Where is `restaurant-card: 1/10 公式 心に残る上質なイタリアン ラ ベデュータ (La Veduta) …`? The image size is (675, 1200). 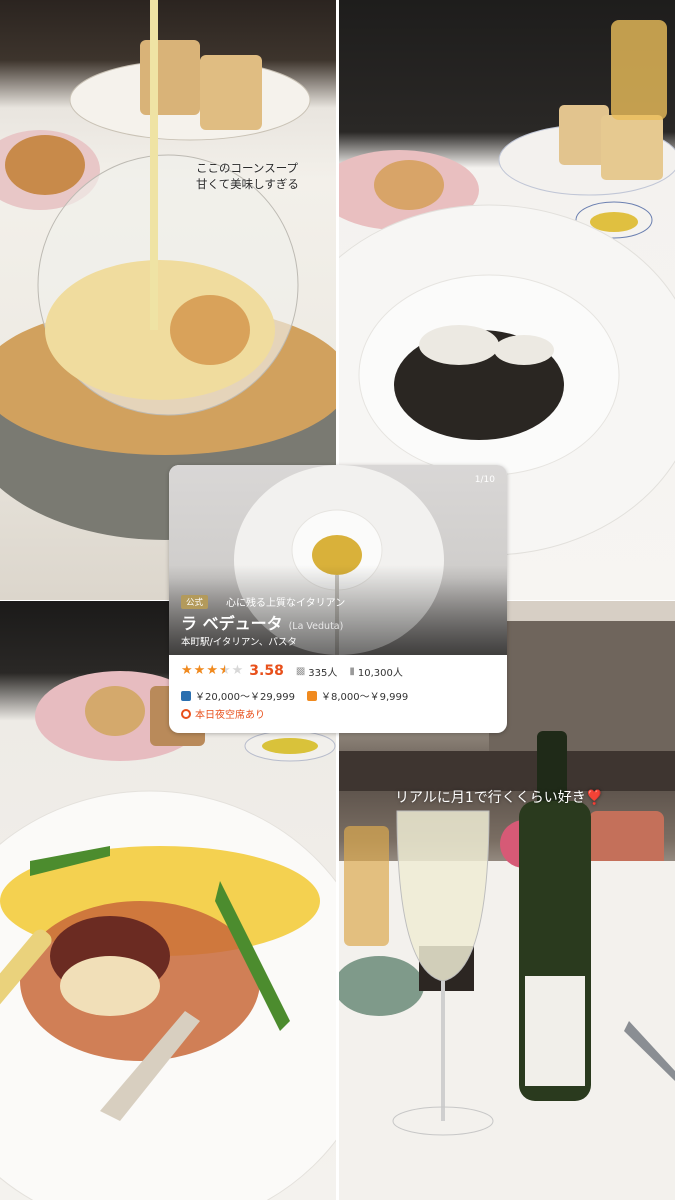 restaurant-card: 1/10 公式 心に残る上質なイタリアン ラ ベデュータ (La Veduta) … is located at coordinates (338, 599).